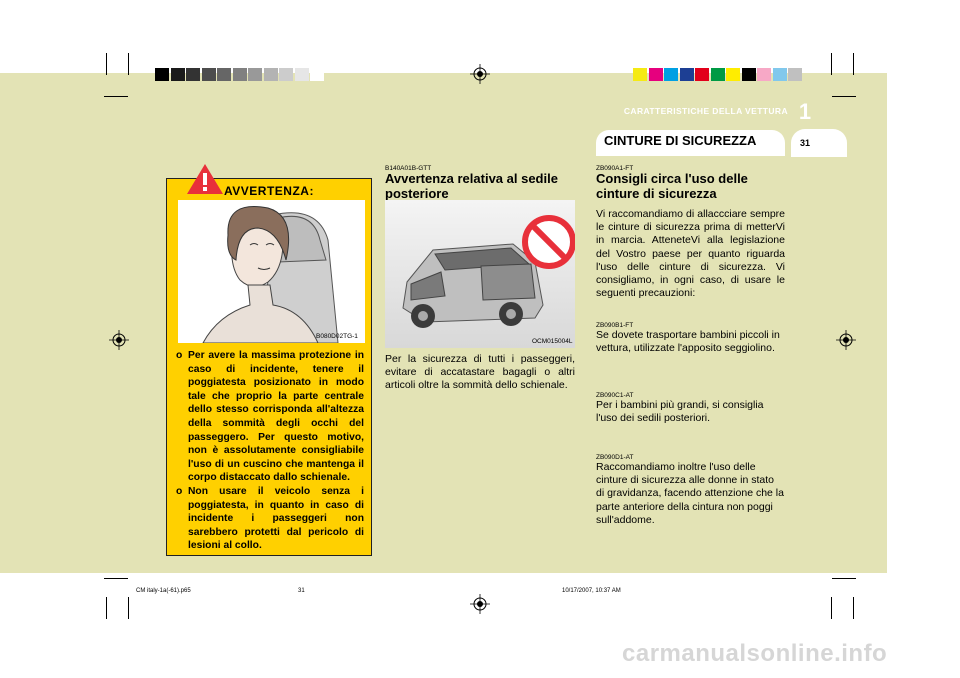 The width and height of the screenshot is (960, 678). I want to click on section-code: ZB090D1-AT, so click(615, 457).